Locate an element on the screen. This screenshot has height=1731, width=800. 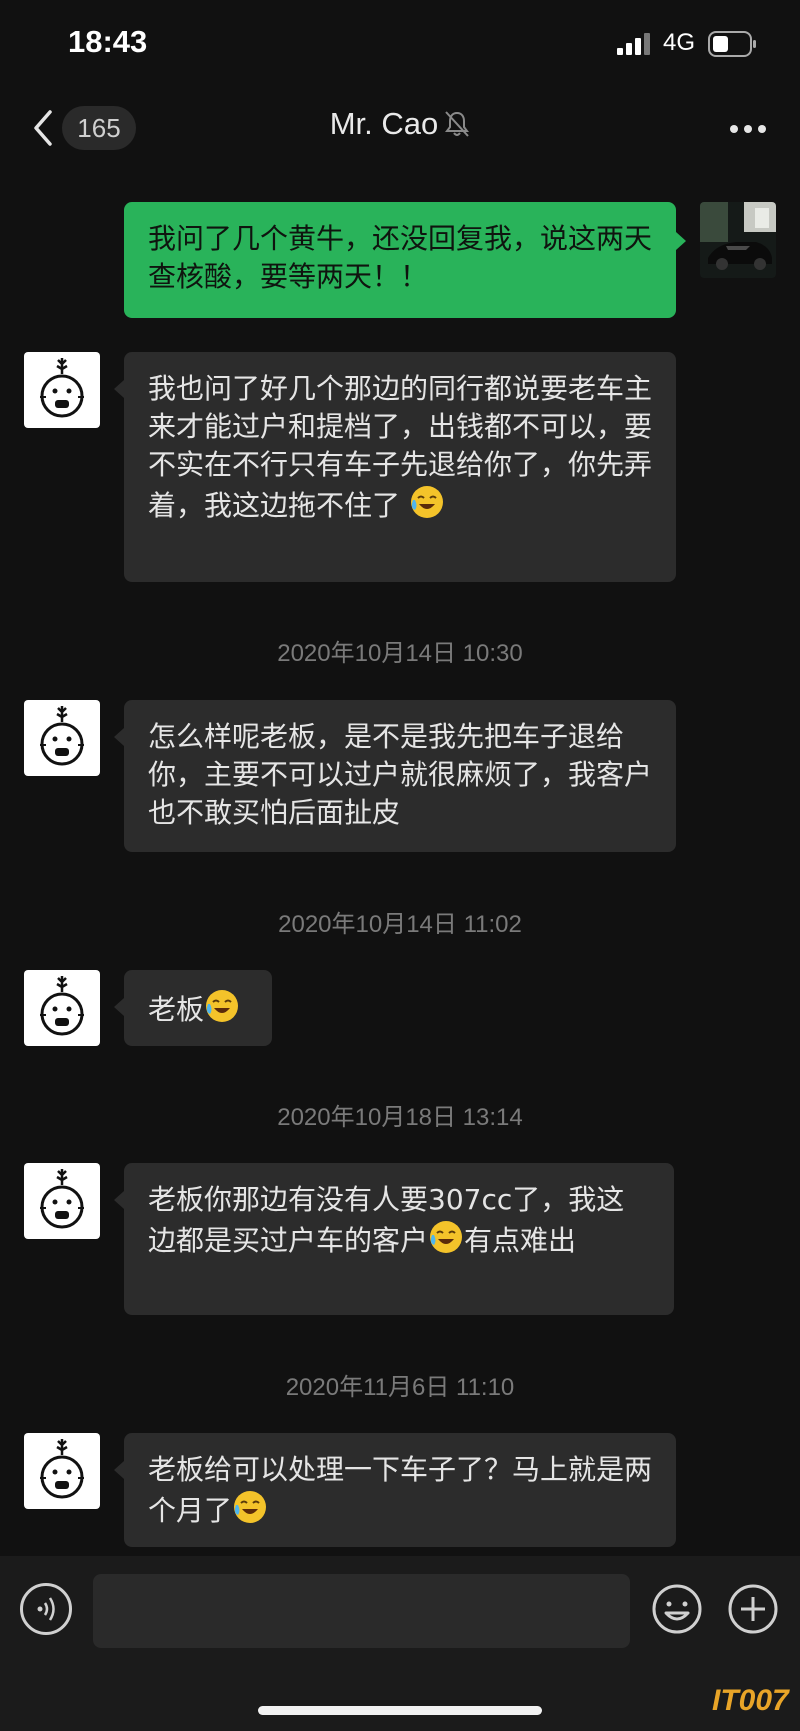
battery-icon is located at coordinates (732, 44).